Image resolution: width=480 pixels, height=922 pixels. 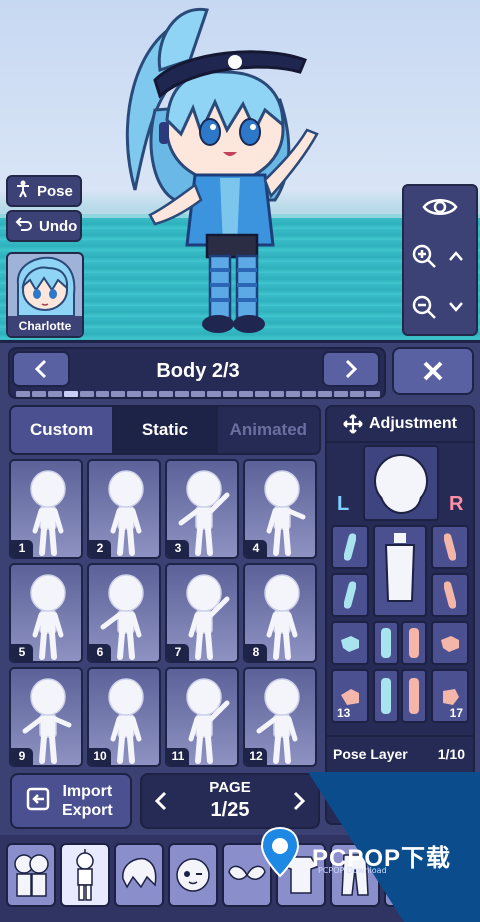 What do you see at coordinates (202, 509) in the screenshot?
I see `pose-thumbnail: 3` at bounding box center [202, 509].